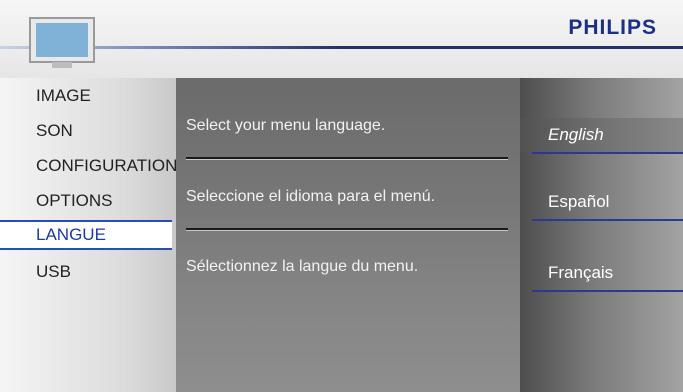  What do you see at coordinates (311, 196) in the screenshot?
I see `description-spanish: Seleccione el idioma para el menú.` at bounding box center [311, 196].